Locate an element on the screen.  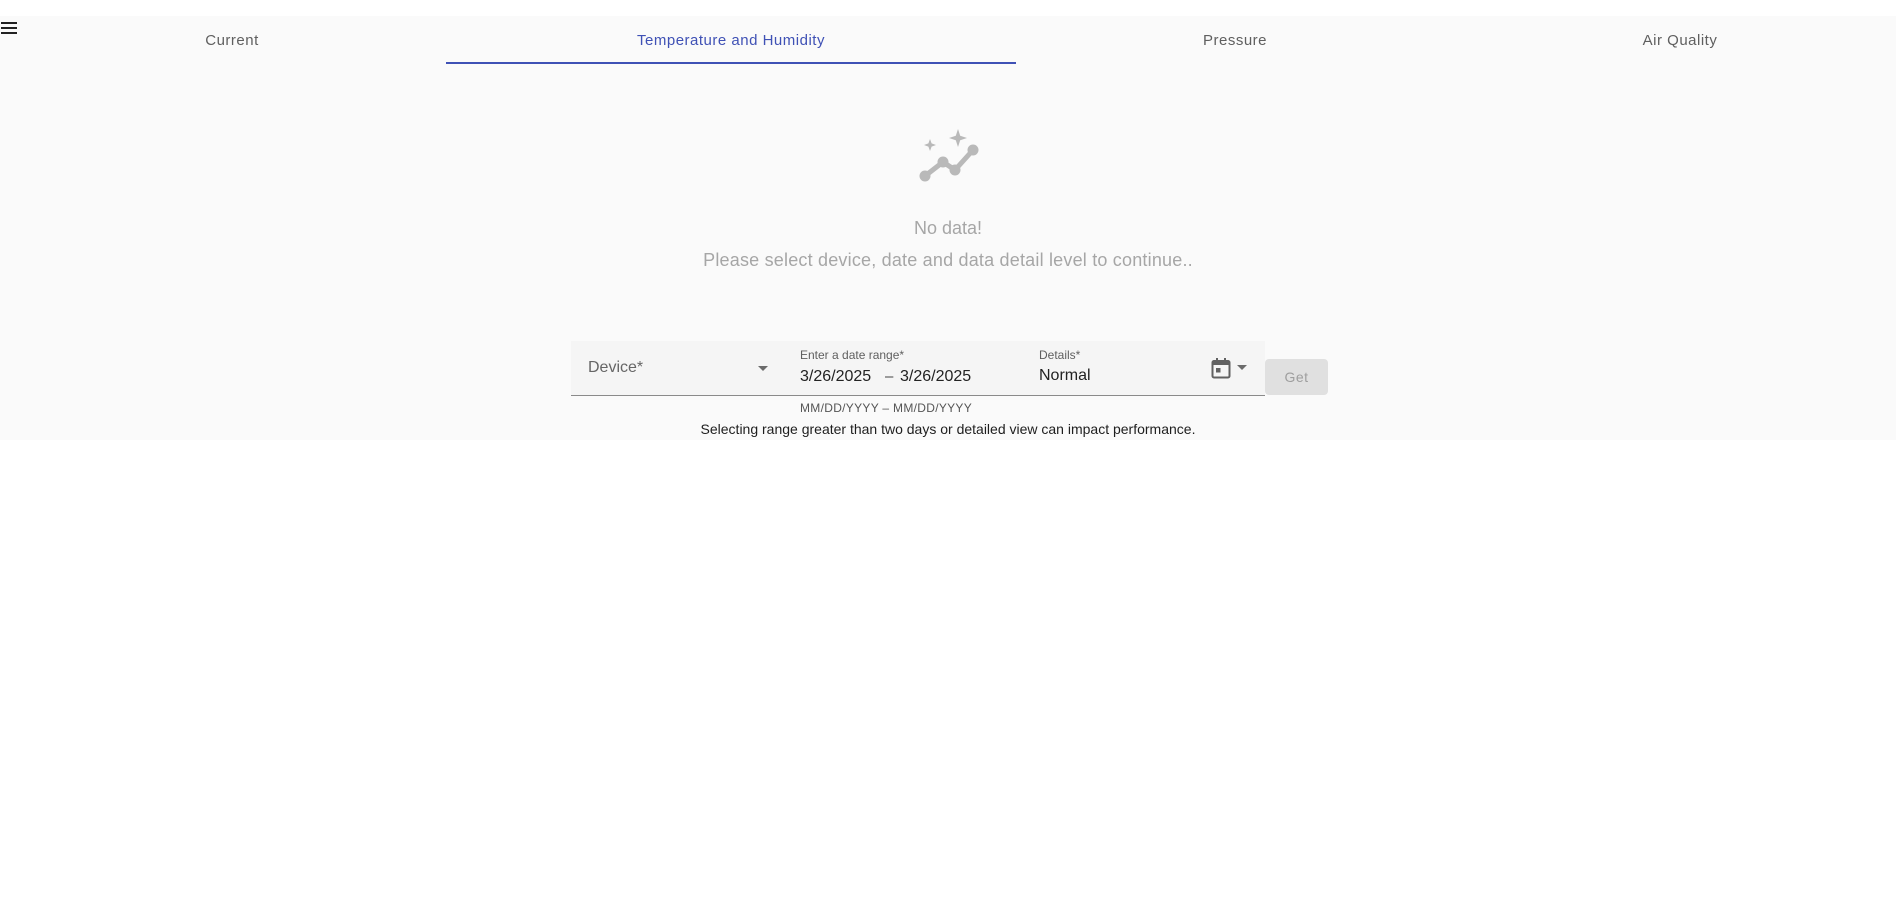
device-select-label: Device* is located at coordinates (616, 367).